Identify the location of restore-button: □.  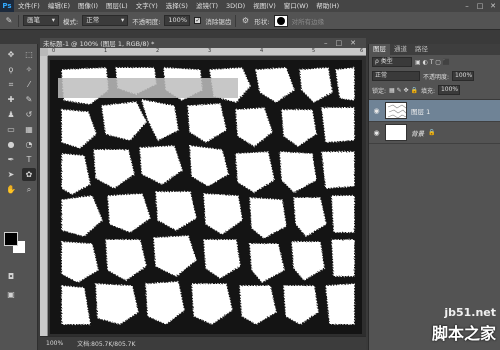
(480, 6).